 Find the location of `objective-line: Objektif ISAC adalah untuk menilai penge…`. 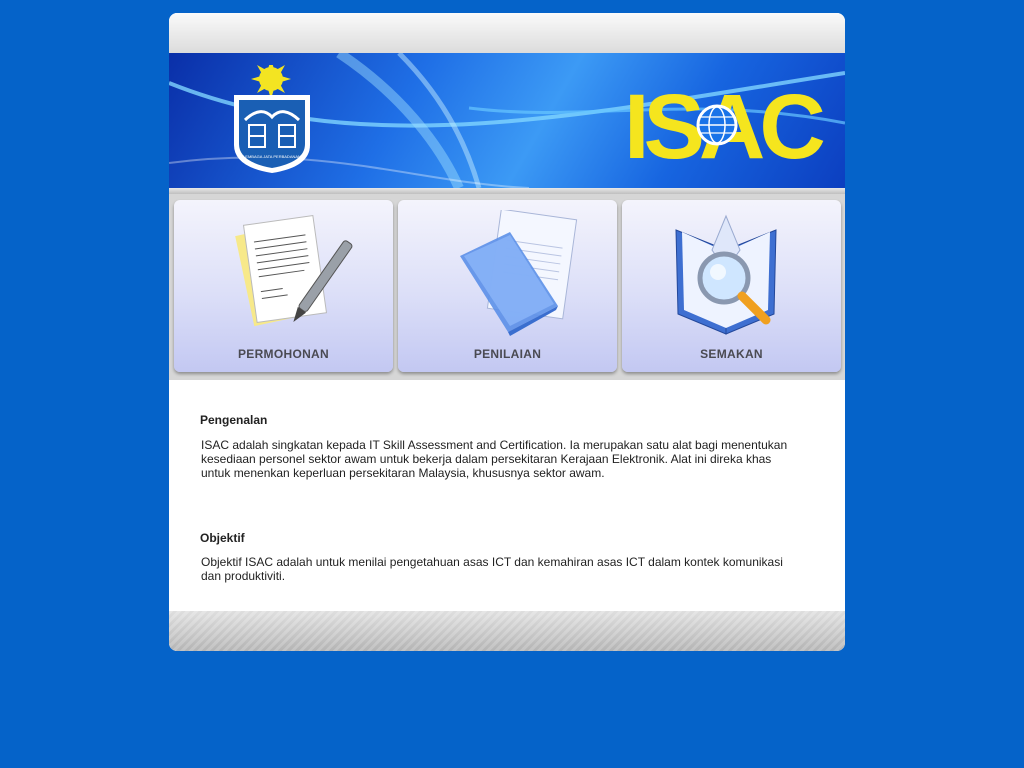

objective-line: Objektif ISAC adalah untuk menilai penge… is located at coordinates (492, 562).